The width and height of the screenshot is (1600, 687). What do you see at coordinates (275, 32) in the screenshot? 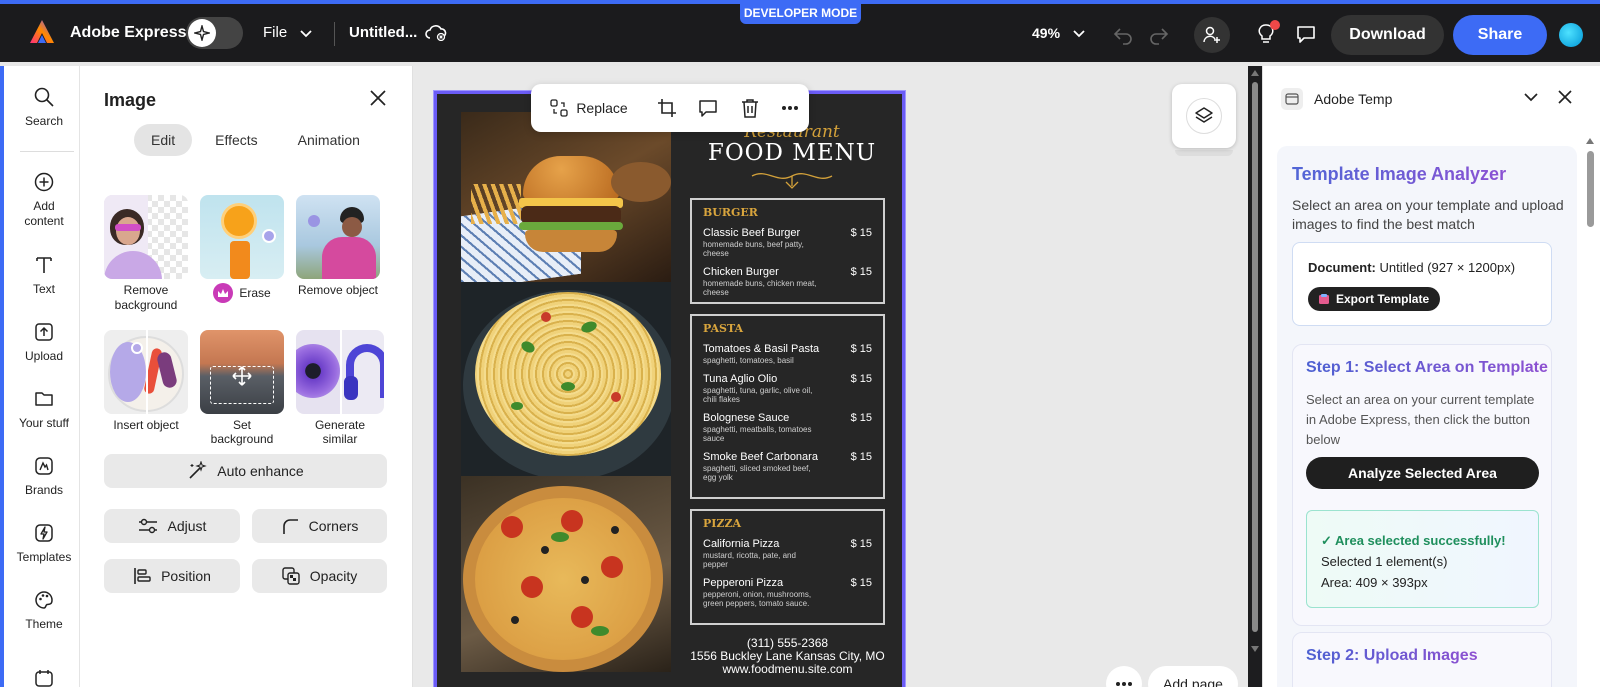
I see `file-menu-label: File` at bounding box center [275, 32].